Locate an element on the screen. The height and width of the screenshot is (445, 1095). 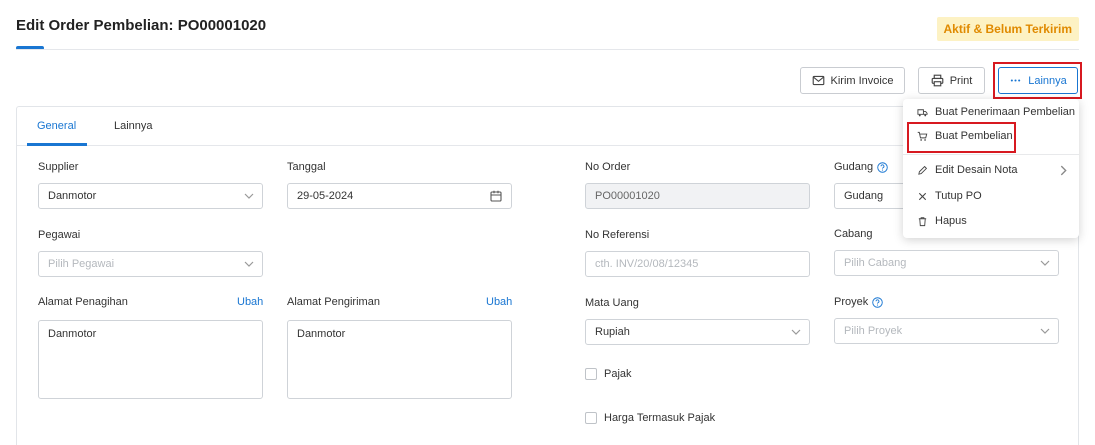
no-referensi-input: cth. INV/20/08/12345 is located at coordinates (697, 264).